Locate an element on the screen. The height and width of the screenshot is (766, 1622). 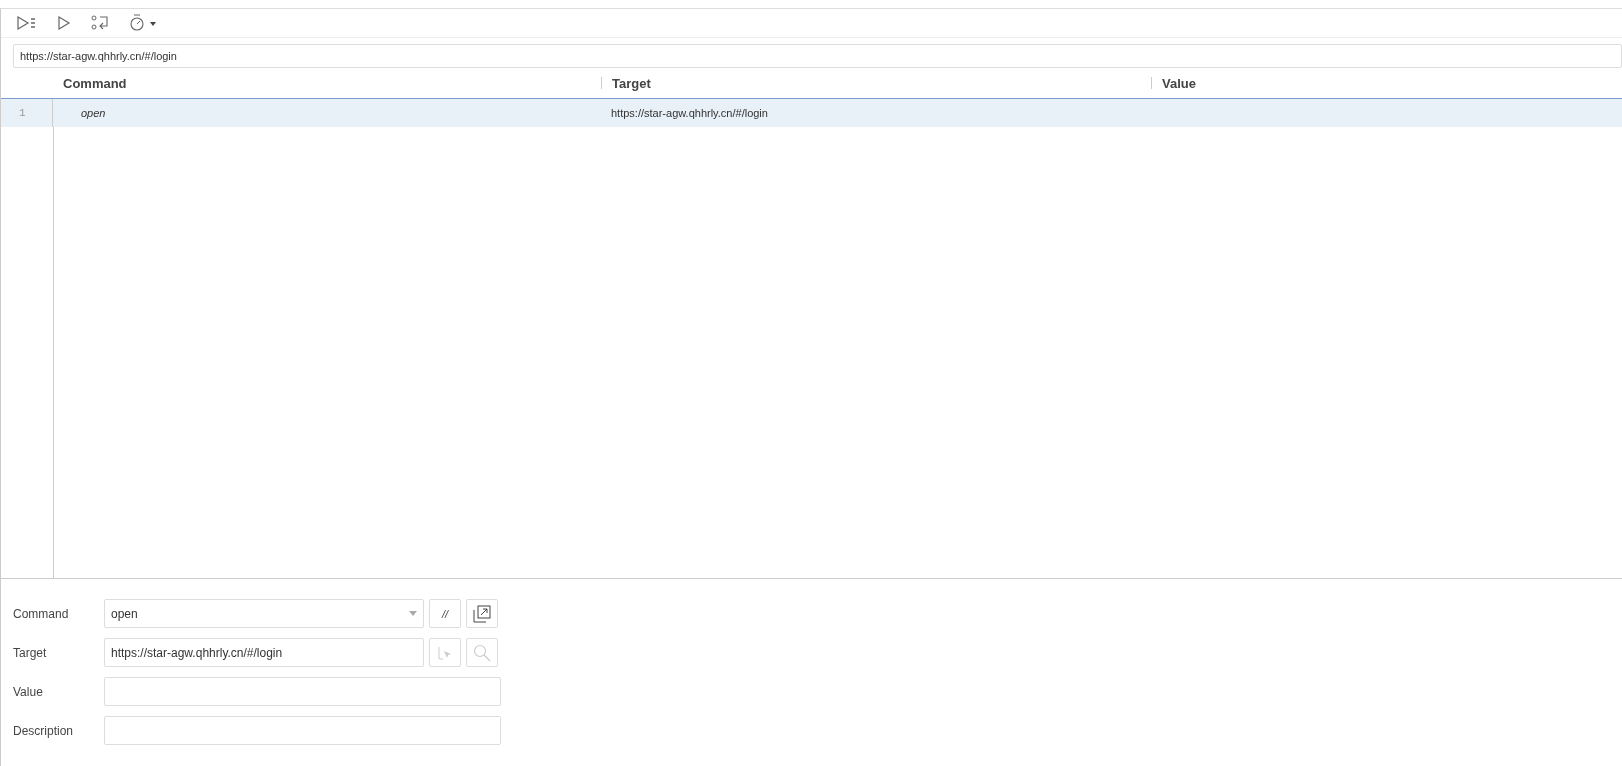
pointer-icon is located at coordinates (445, 652).